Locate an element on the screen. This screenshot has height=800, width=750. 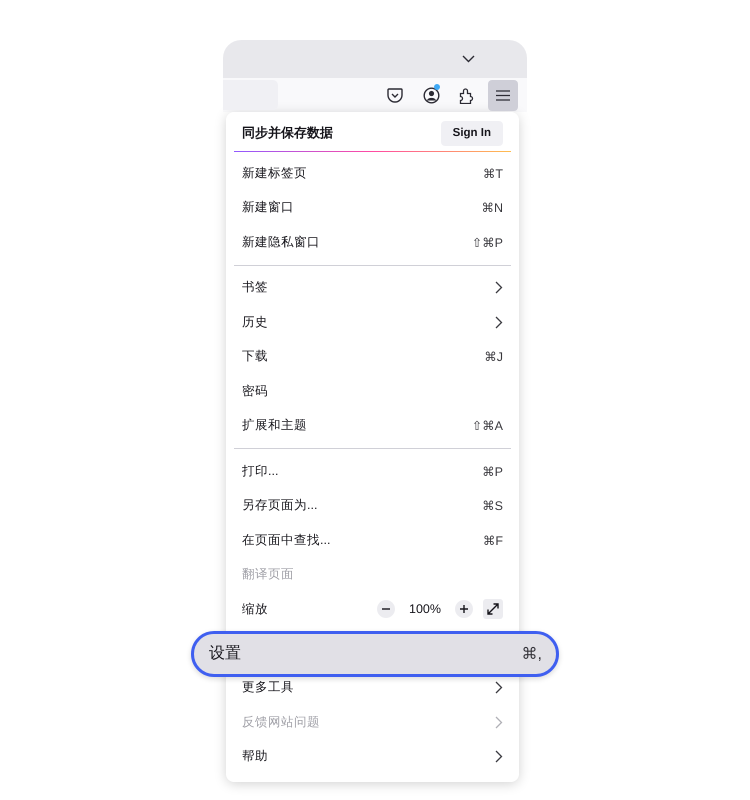
menu-item: 扩展和主题 ⇧⌘A is located at coordinates (372, 425).